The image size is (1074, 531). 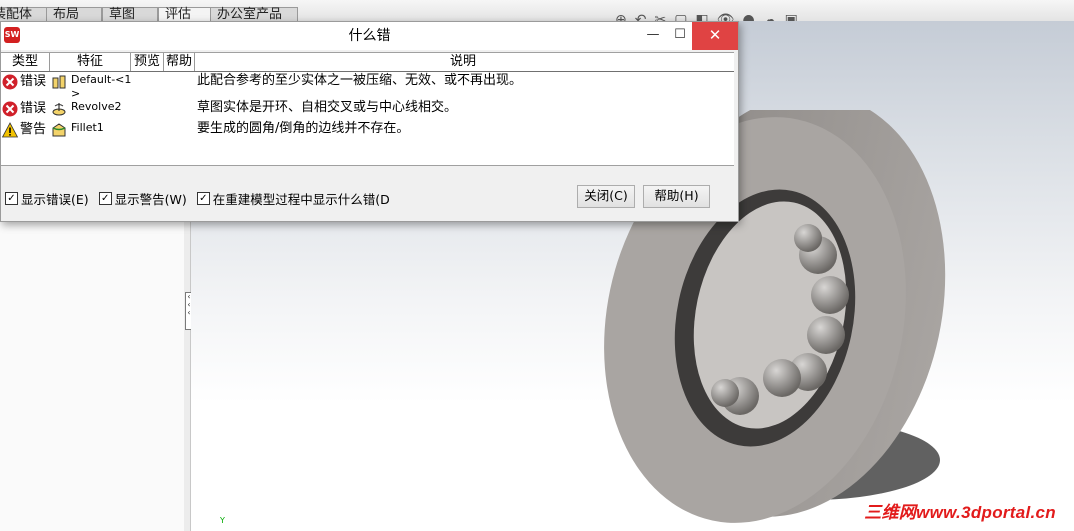 I want to click on row-description: 草图实体是开环、自相交叉或与中心线相交。, so click(x=327, y=107).